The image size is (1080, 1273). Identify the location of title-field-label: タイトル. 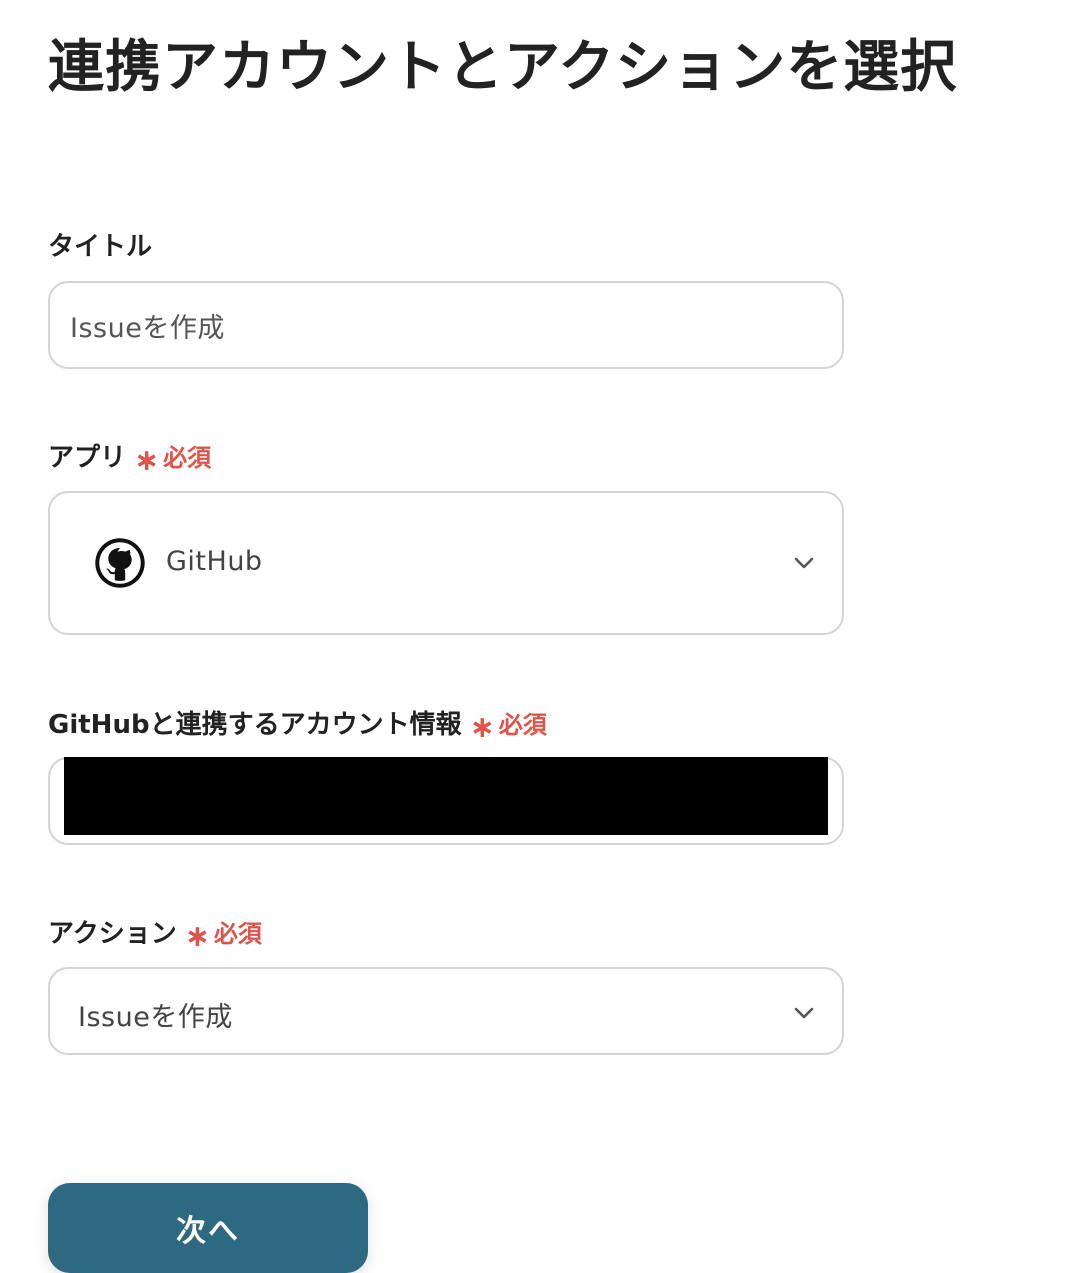
(100, 244).